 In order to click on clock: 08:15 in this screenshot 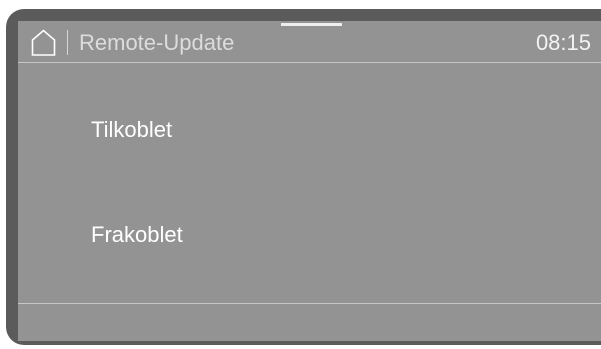, I will do `click(563, 42)`.